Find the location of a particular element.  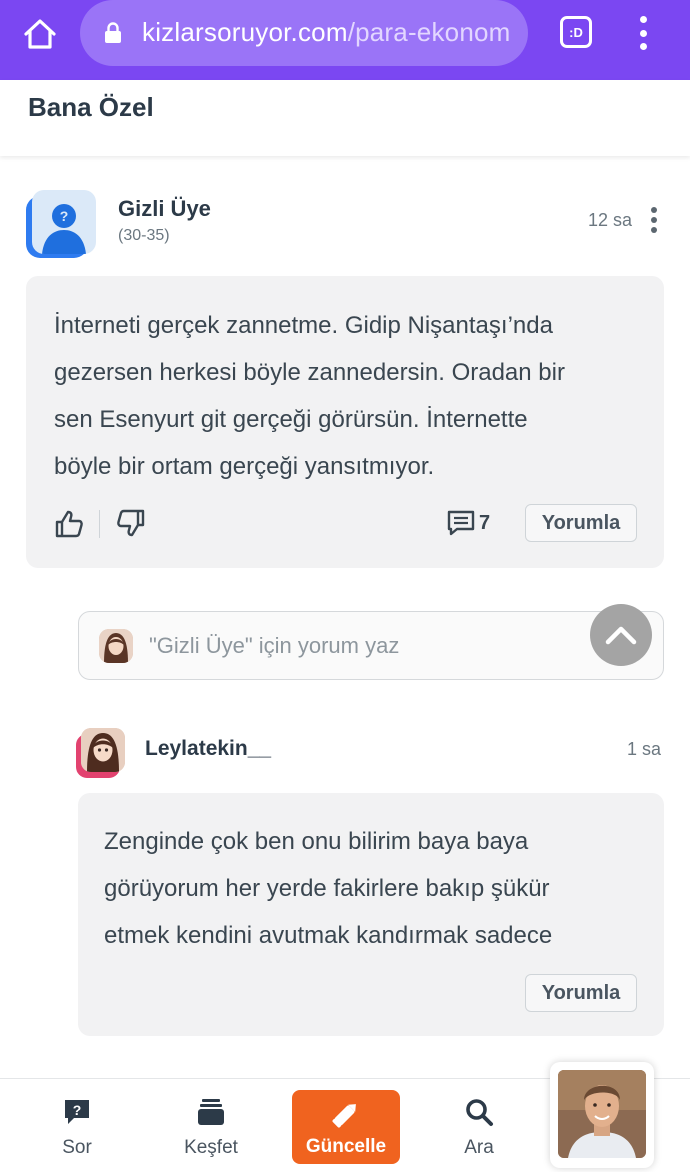

browser-toolbar: kizlarsoruyor.com/para-ekonom :D is located at coordinates (345, 40).